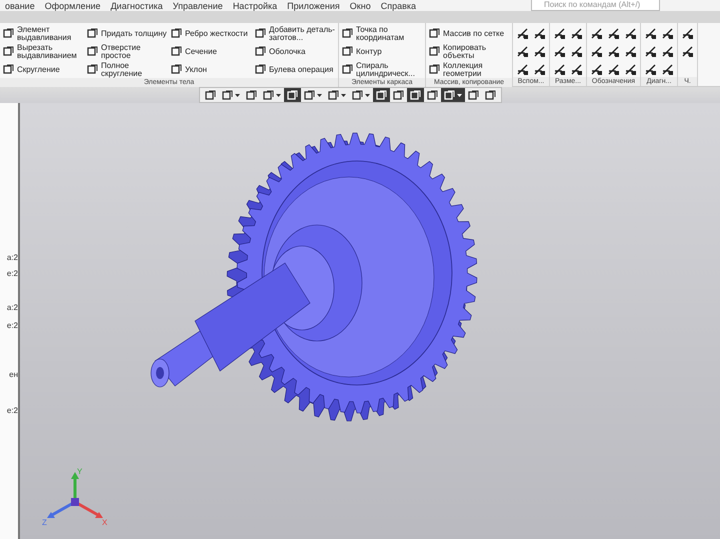 Image resolution: width=720 pixels, height=539 pixels. Describe the element at coordinates (211, 69) in the screenshot. I see `ribbon-command: Уклон` at that location.